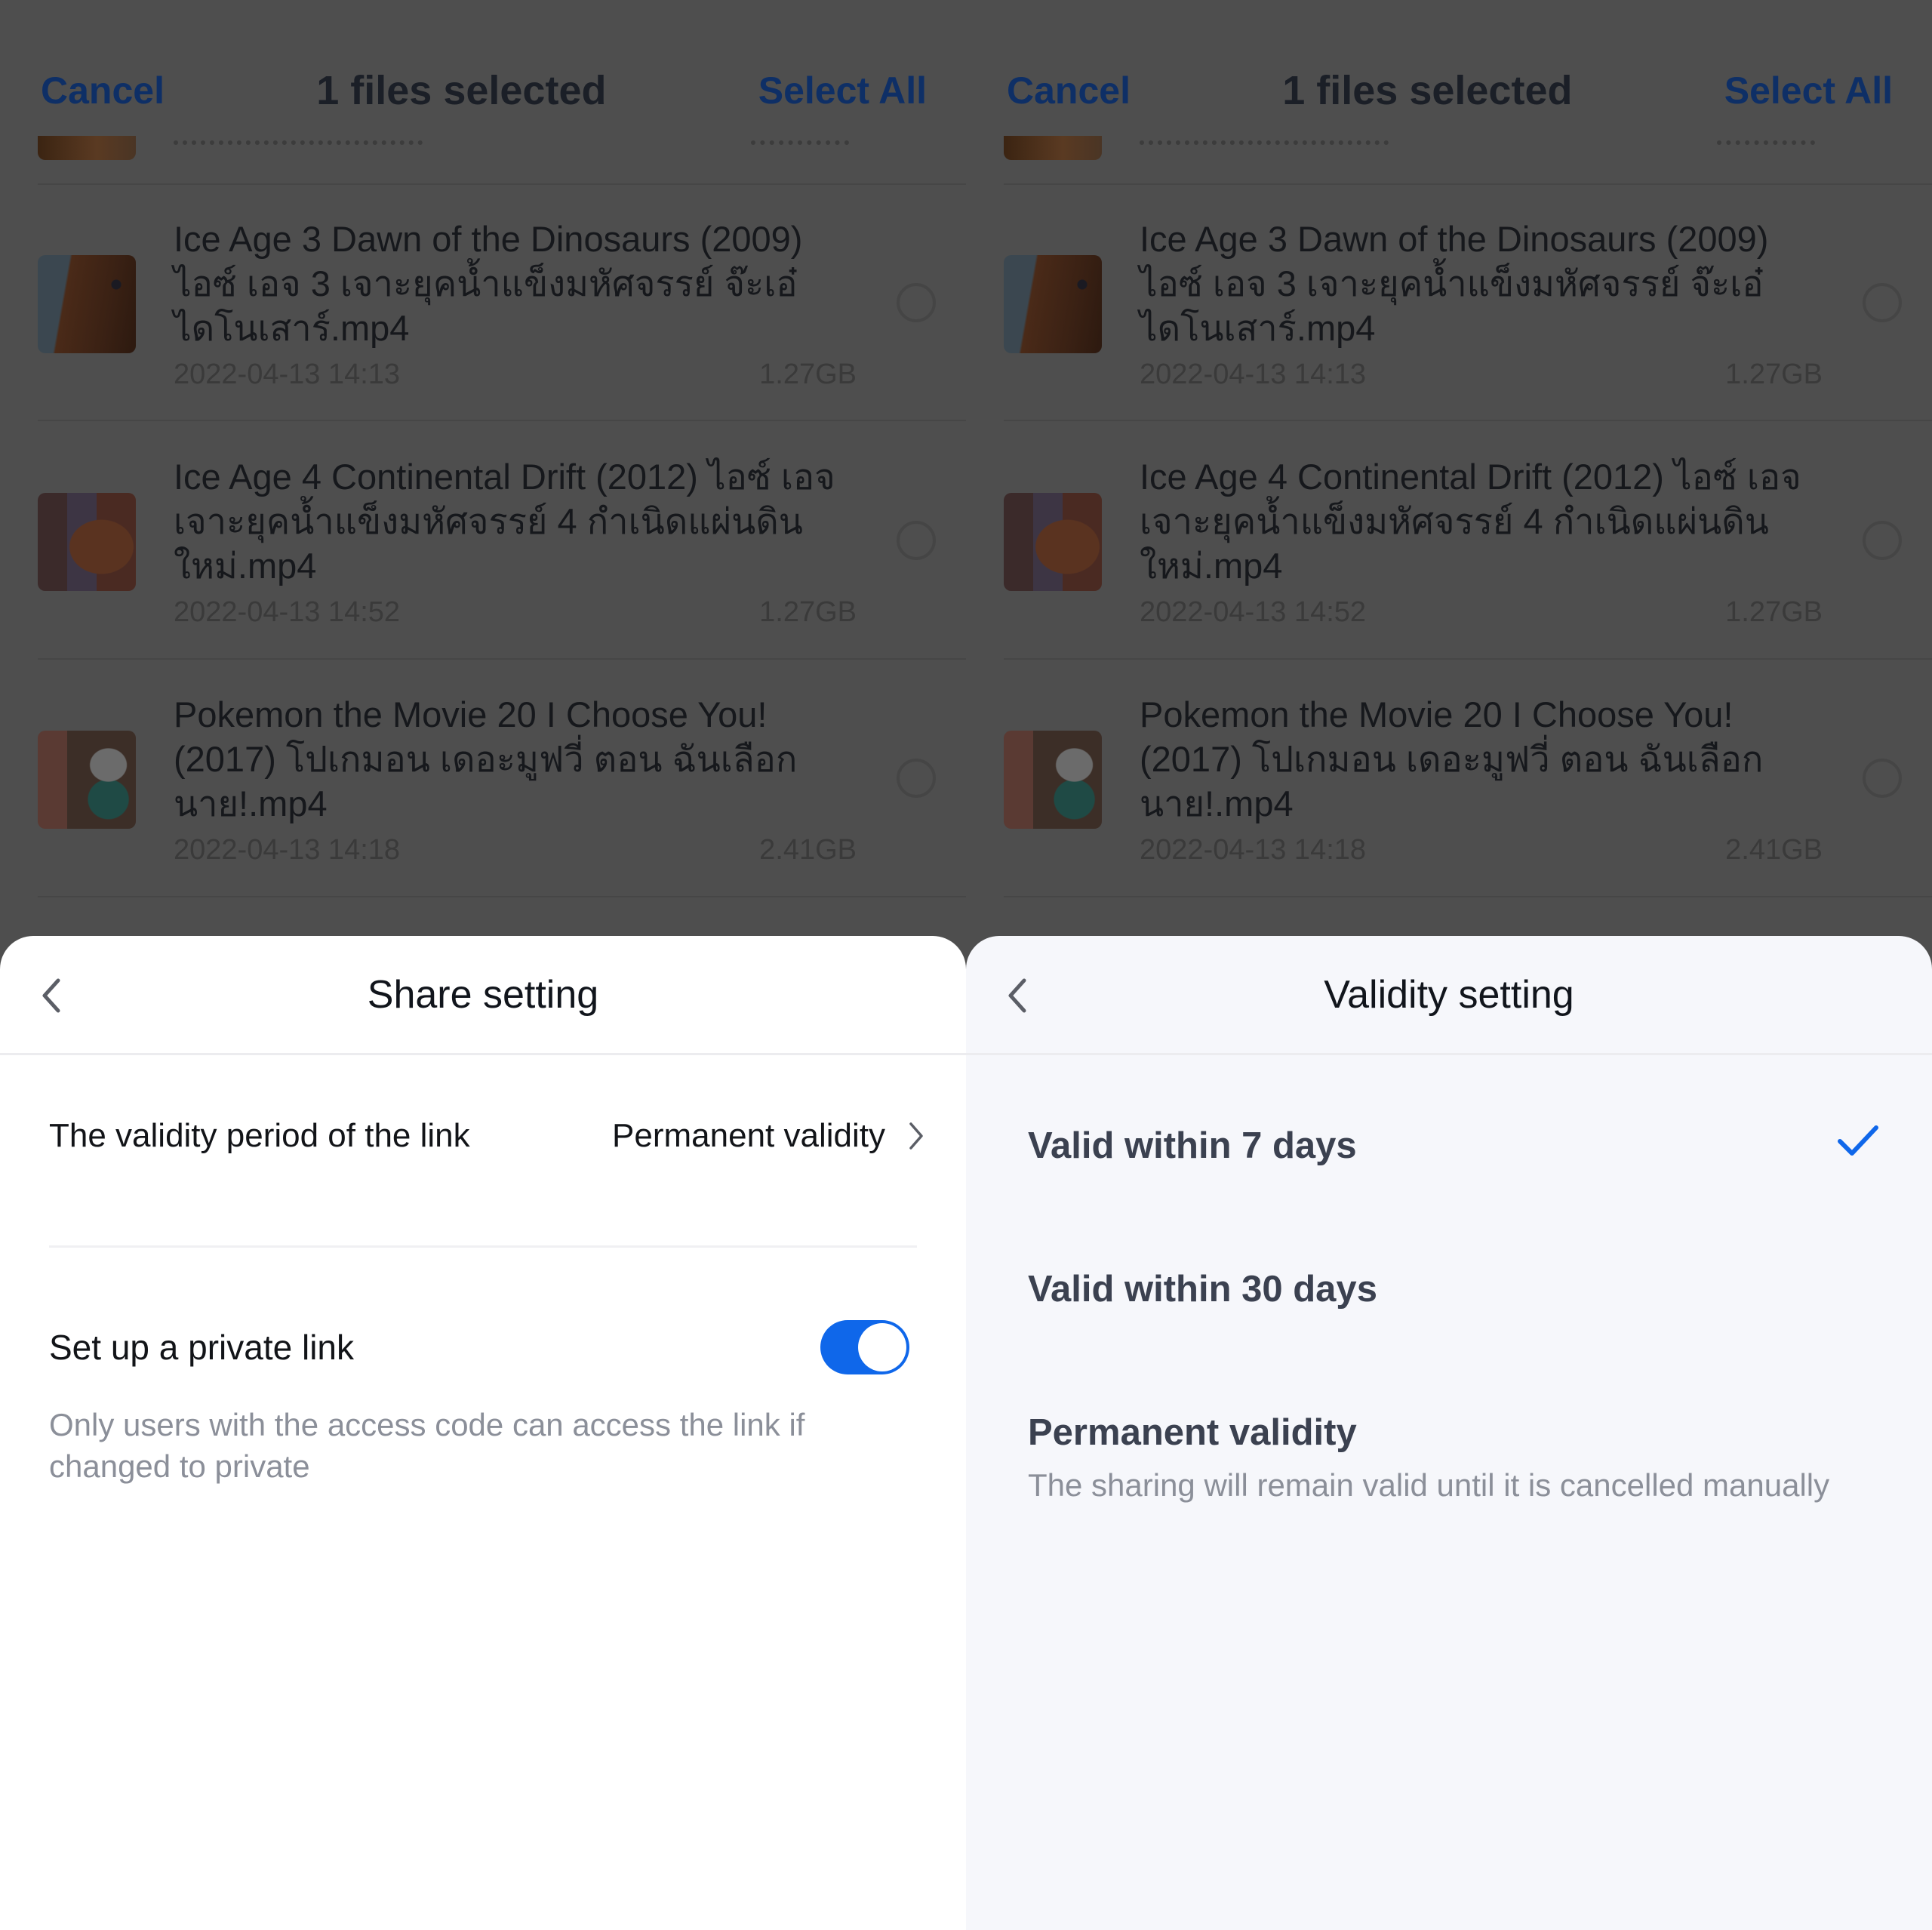 The image size is (1932, 1930). I want to click on row-divider, so click(483, 1247).